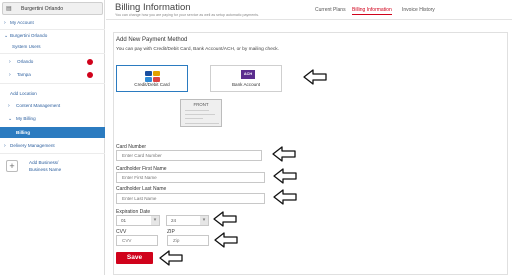 This screenshot has height=275, width=512. I want to click on credit-card-icon, so click(153, 76).